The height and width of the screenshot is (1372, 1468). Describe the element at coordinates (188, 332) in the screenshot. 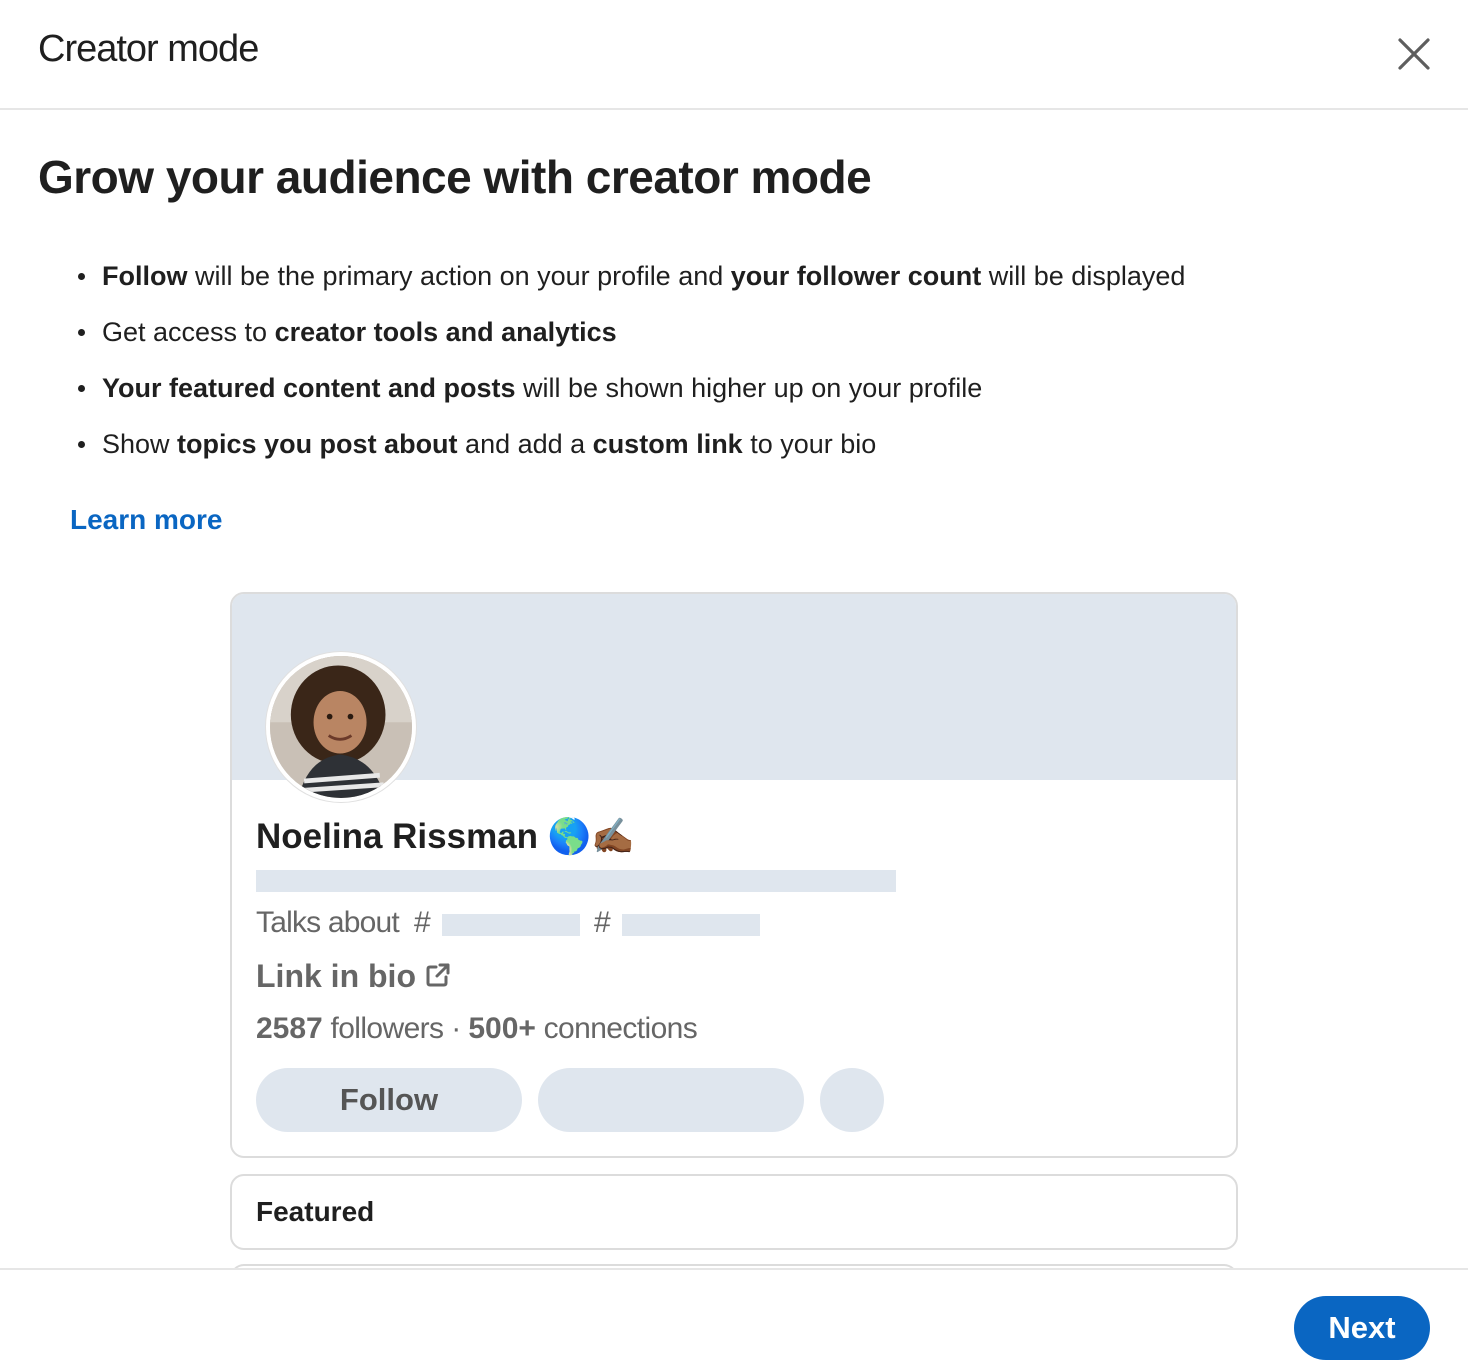

I see `benefit-text: Get access to` at that location.